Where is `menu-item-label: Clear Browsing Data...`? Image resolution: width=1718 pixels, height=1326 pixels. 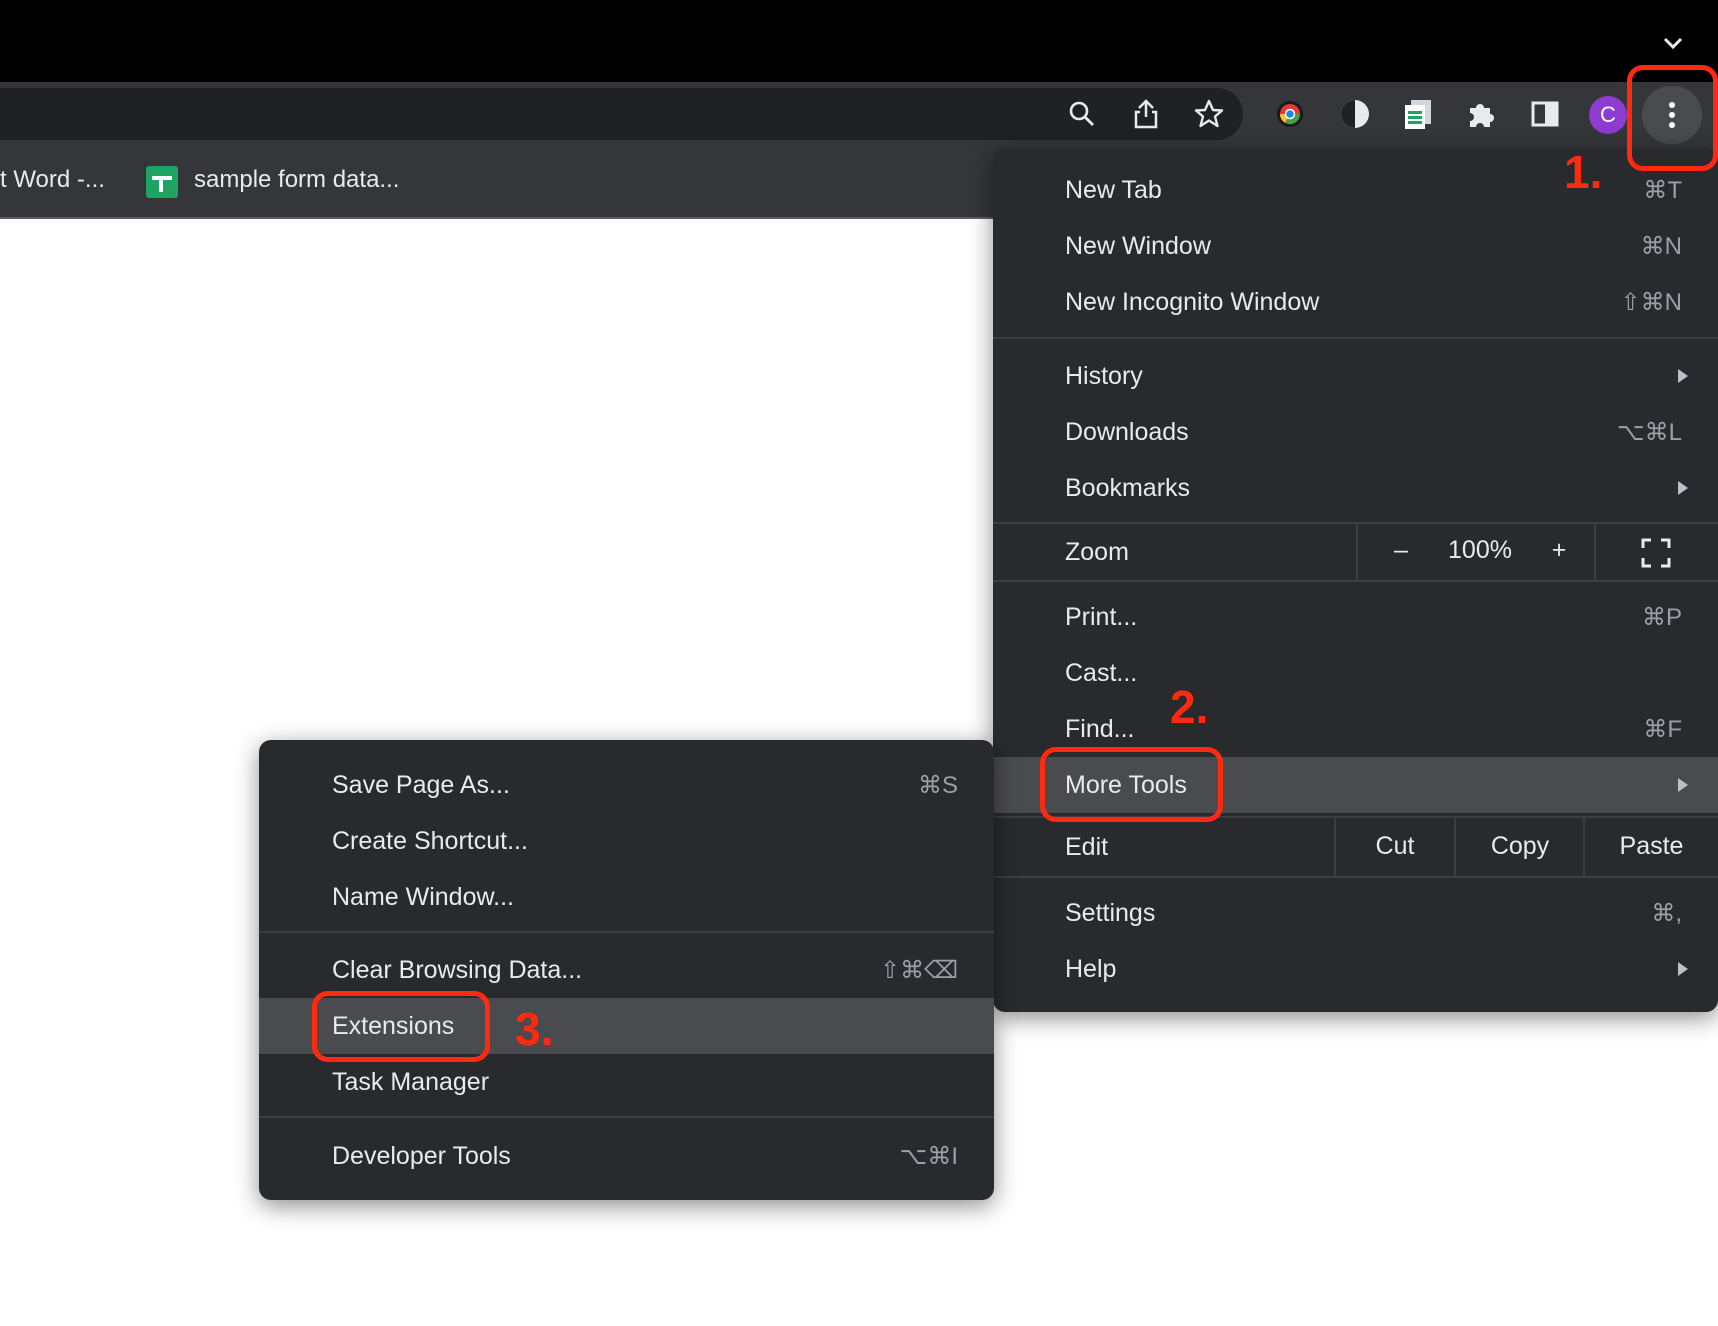 menu-item-label: Clear Browsing Data... is located at coordinates (457, 969).